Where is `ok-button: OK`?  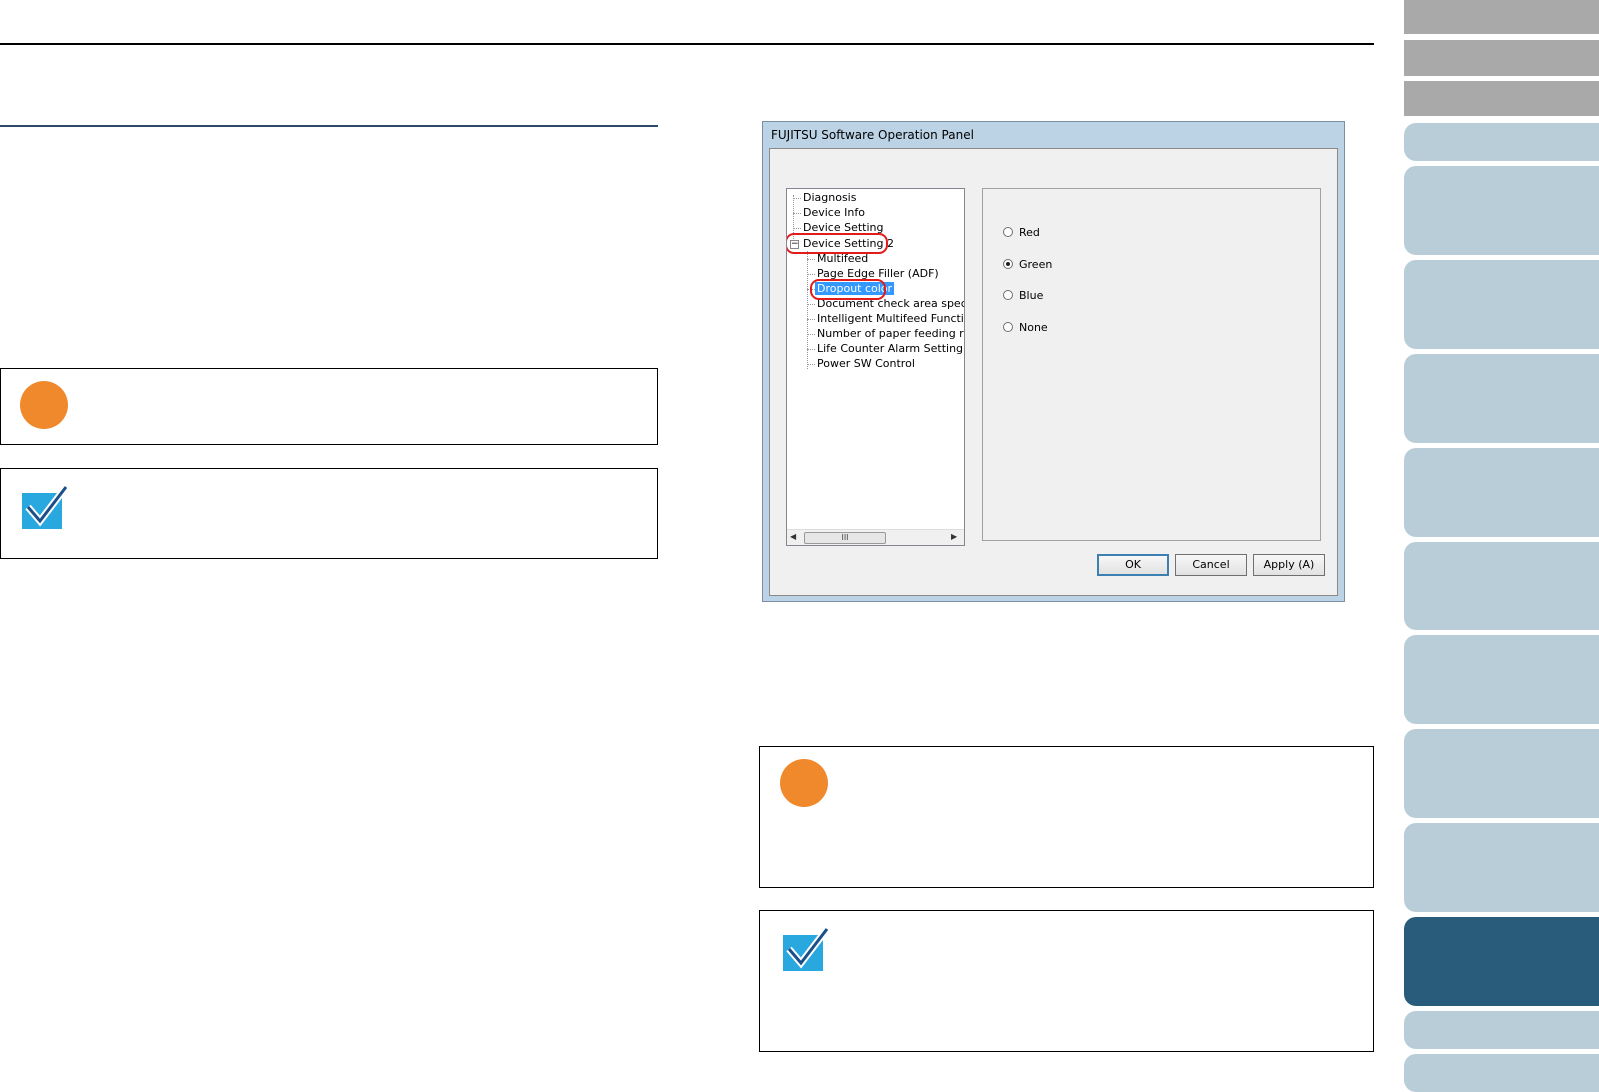 ok-button: OK is located at coordinates (1133, 565).